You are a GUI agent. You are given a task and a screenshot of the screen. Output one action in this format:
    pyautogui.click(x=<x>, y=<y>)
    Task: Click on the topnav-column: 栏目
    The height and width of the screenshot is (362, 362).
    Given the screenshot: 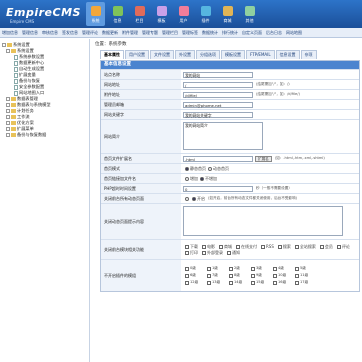 What is the action you would take?
    pyautogui.click(x=139, y=14)
    